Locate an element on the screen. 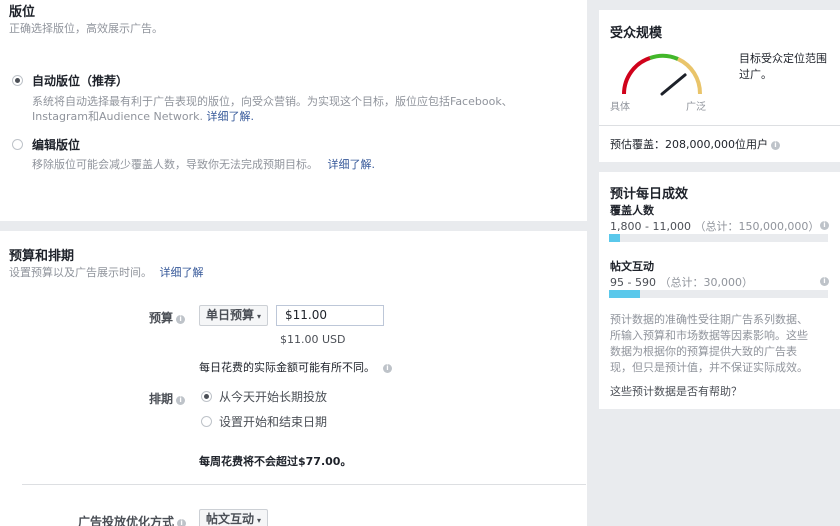  auto-placement-learn-more: 详细了解. is located at coordinates (230, 116).